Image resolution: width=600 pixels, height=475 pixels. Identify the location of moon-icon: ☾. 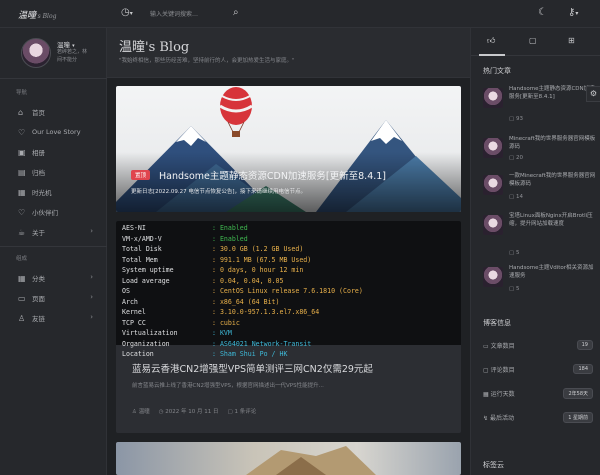
(542, 13).